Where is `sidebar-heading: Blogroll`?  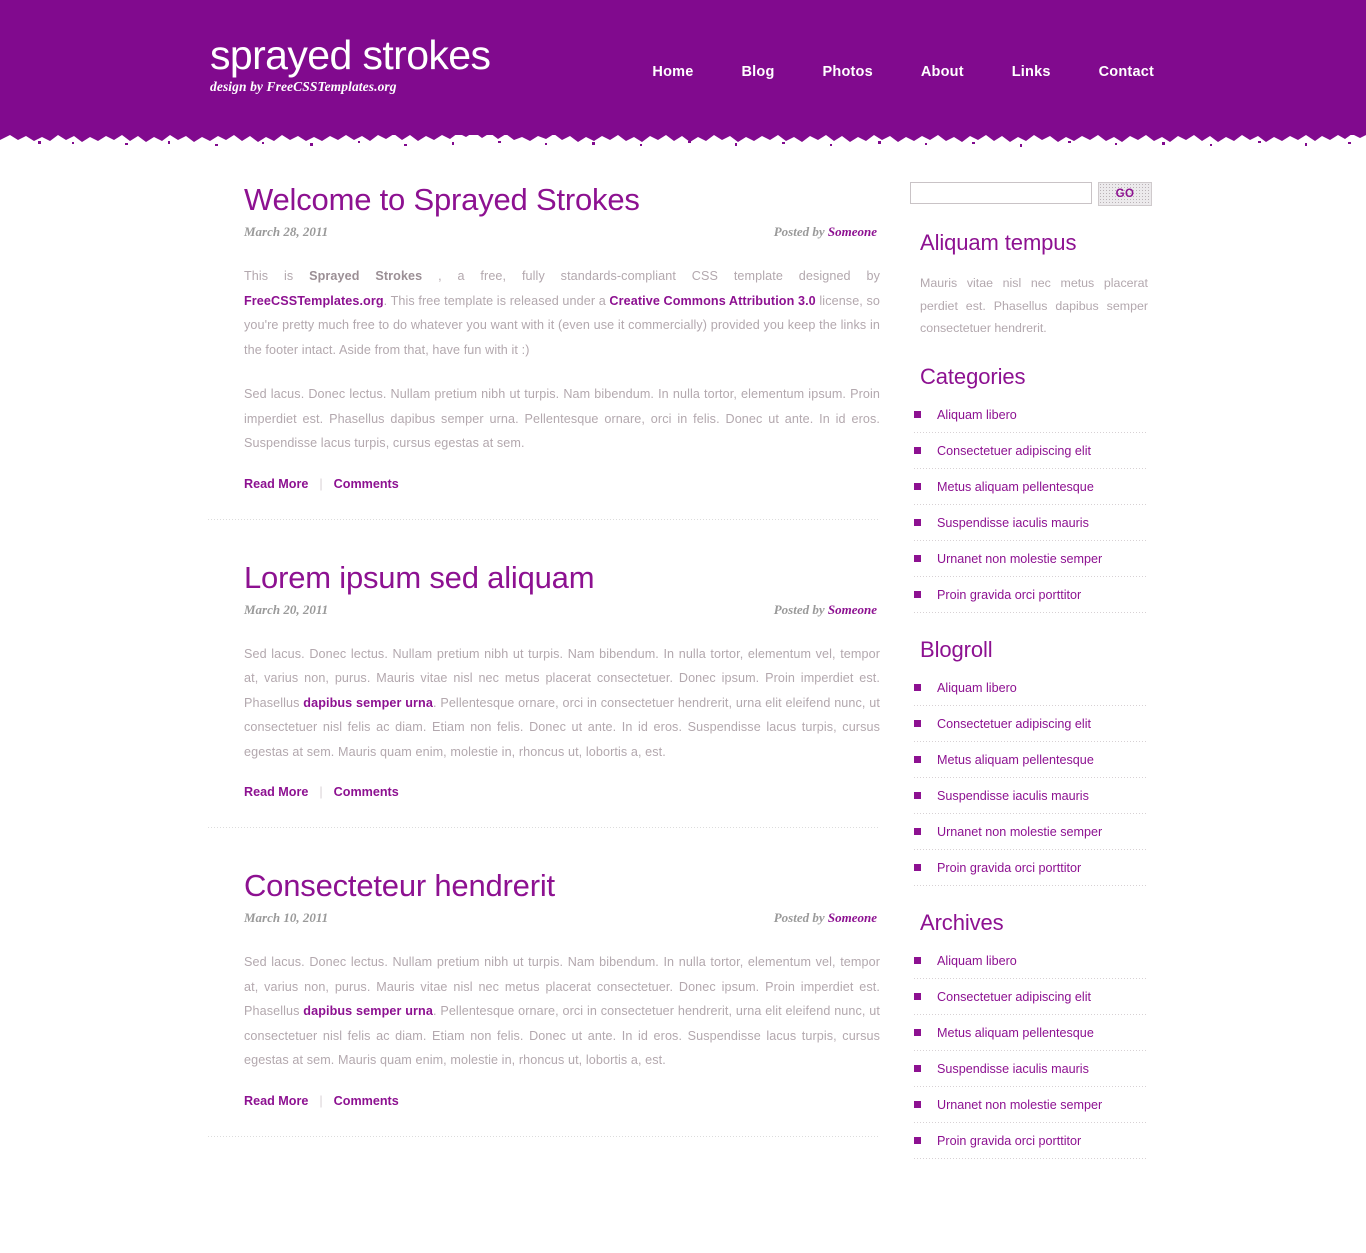
sidebar-heading: Blogroll is located at coordinates (956, 649).